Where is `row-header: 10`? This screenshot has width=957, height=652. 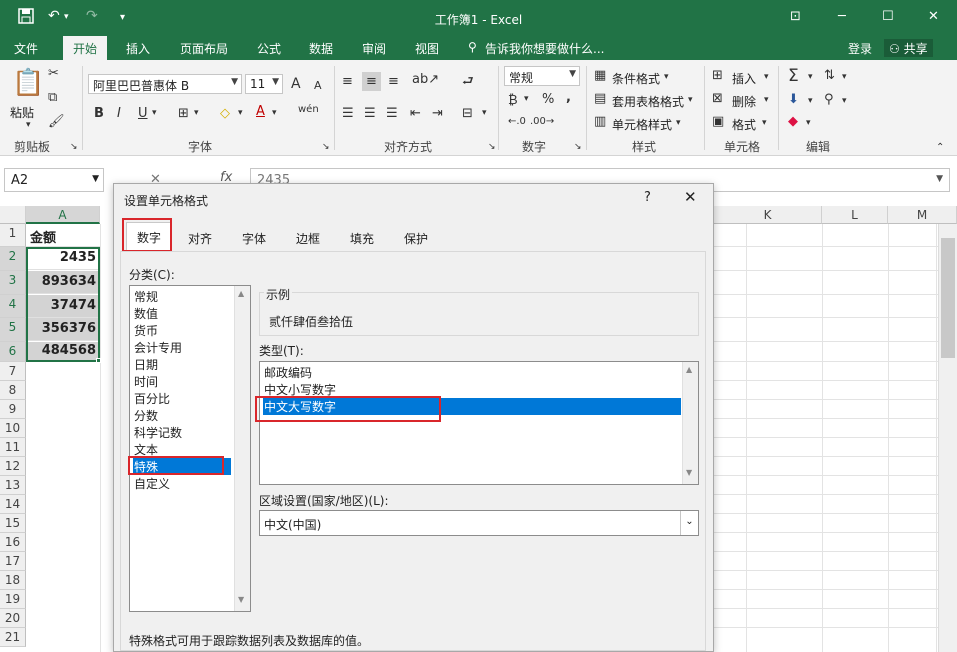 row-header: 10 is located at coordinates (13, 428).